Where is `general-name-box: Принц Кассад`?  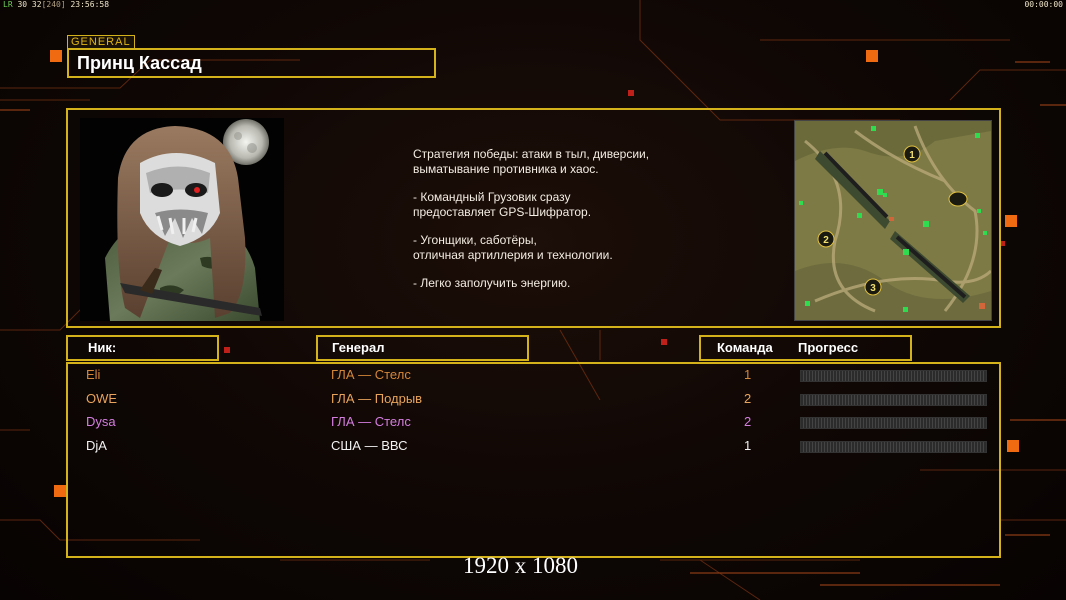
general-name-box: Принц Кассад is located at coordinates (251, 63).